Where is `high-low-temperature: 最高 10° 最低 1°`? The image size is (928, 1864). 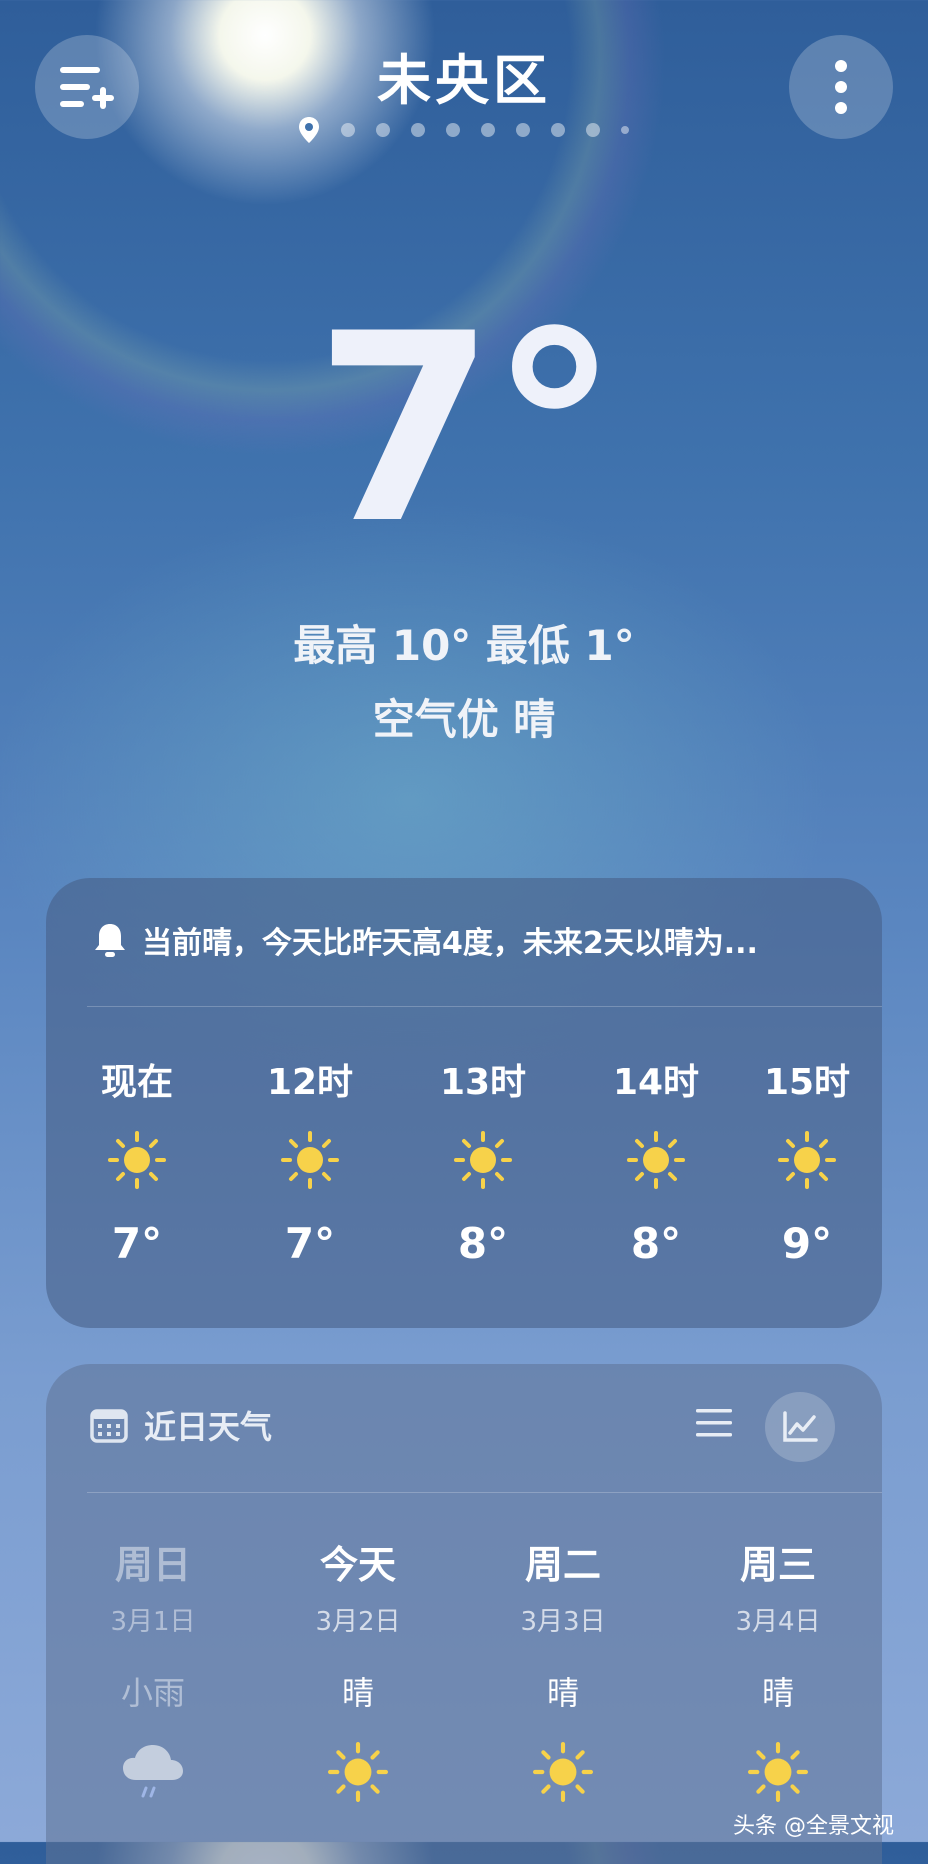 high-low-temperature: 最高 10° 最低 1° is located at coordinates (464, 645).